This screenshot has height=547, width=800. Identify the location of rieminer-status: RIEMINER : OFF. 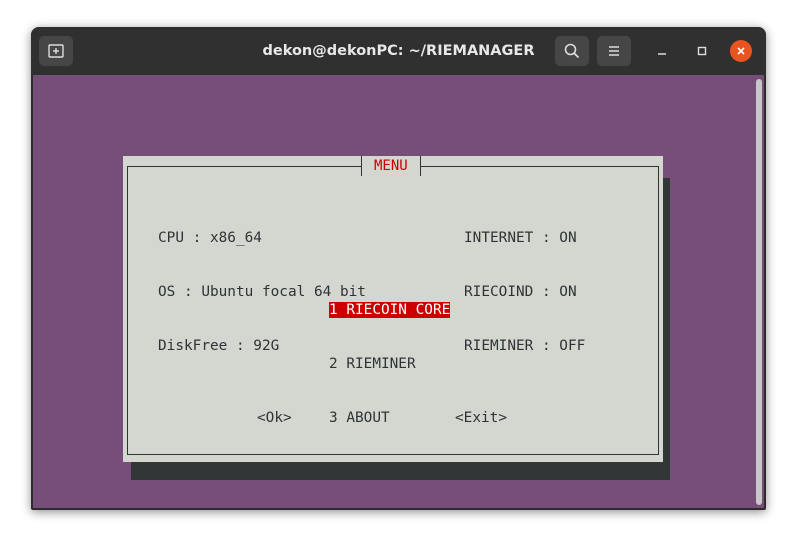
(525, 346).